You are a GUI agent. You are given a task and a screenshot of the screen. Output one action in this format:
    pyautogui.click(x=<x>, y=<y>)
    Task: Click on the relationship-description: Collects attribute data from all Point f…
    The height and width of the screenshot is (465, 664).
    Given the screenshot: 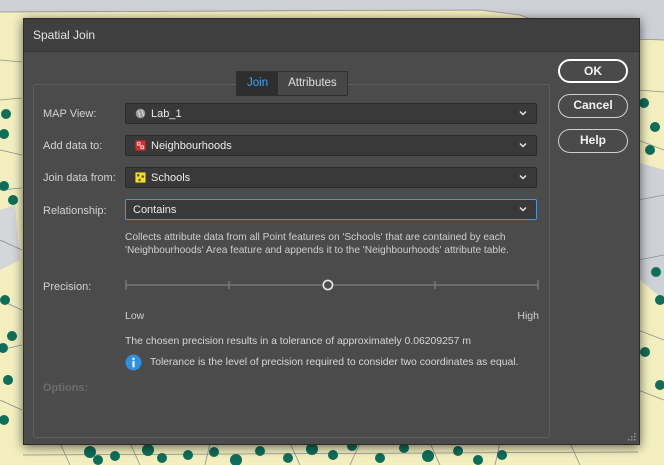 What is the action you would take?
    pyautogui.click(x=317, y=244)
    